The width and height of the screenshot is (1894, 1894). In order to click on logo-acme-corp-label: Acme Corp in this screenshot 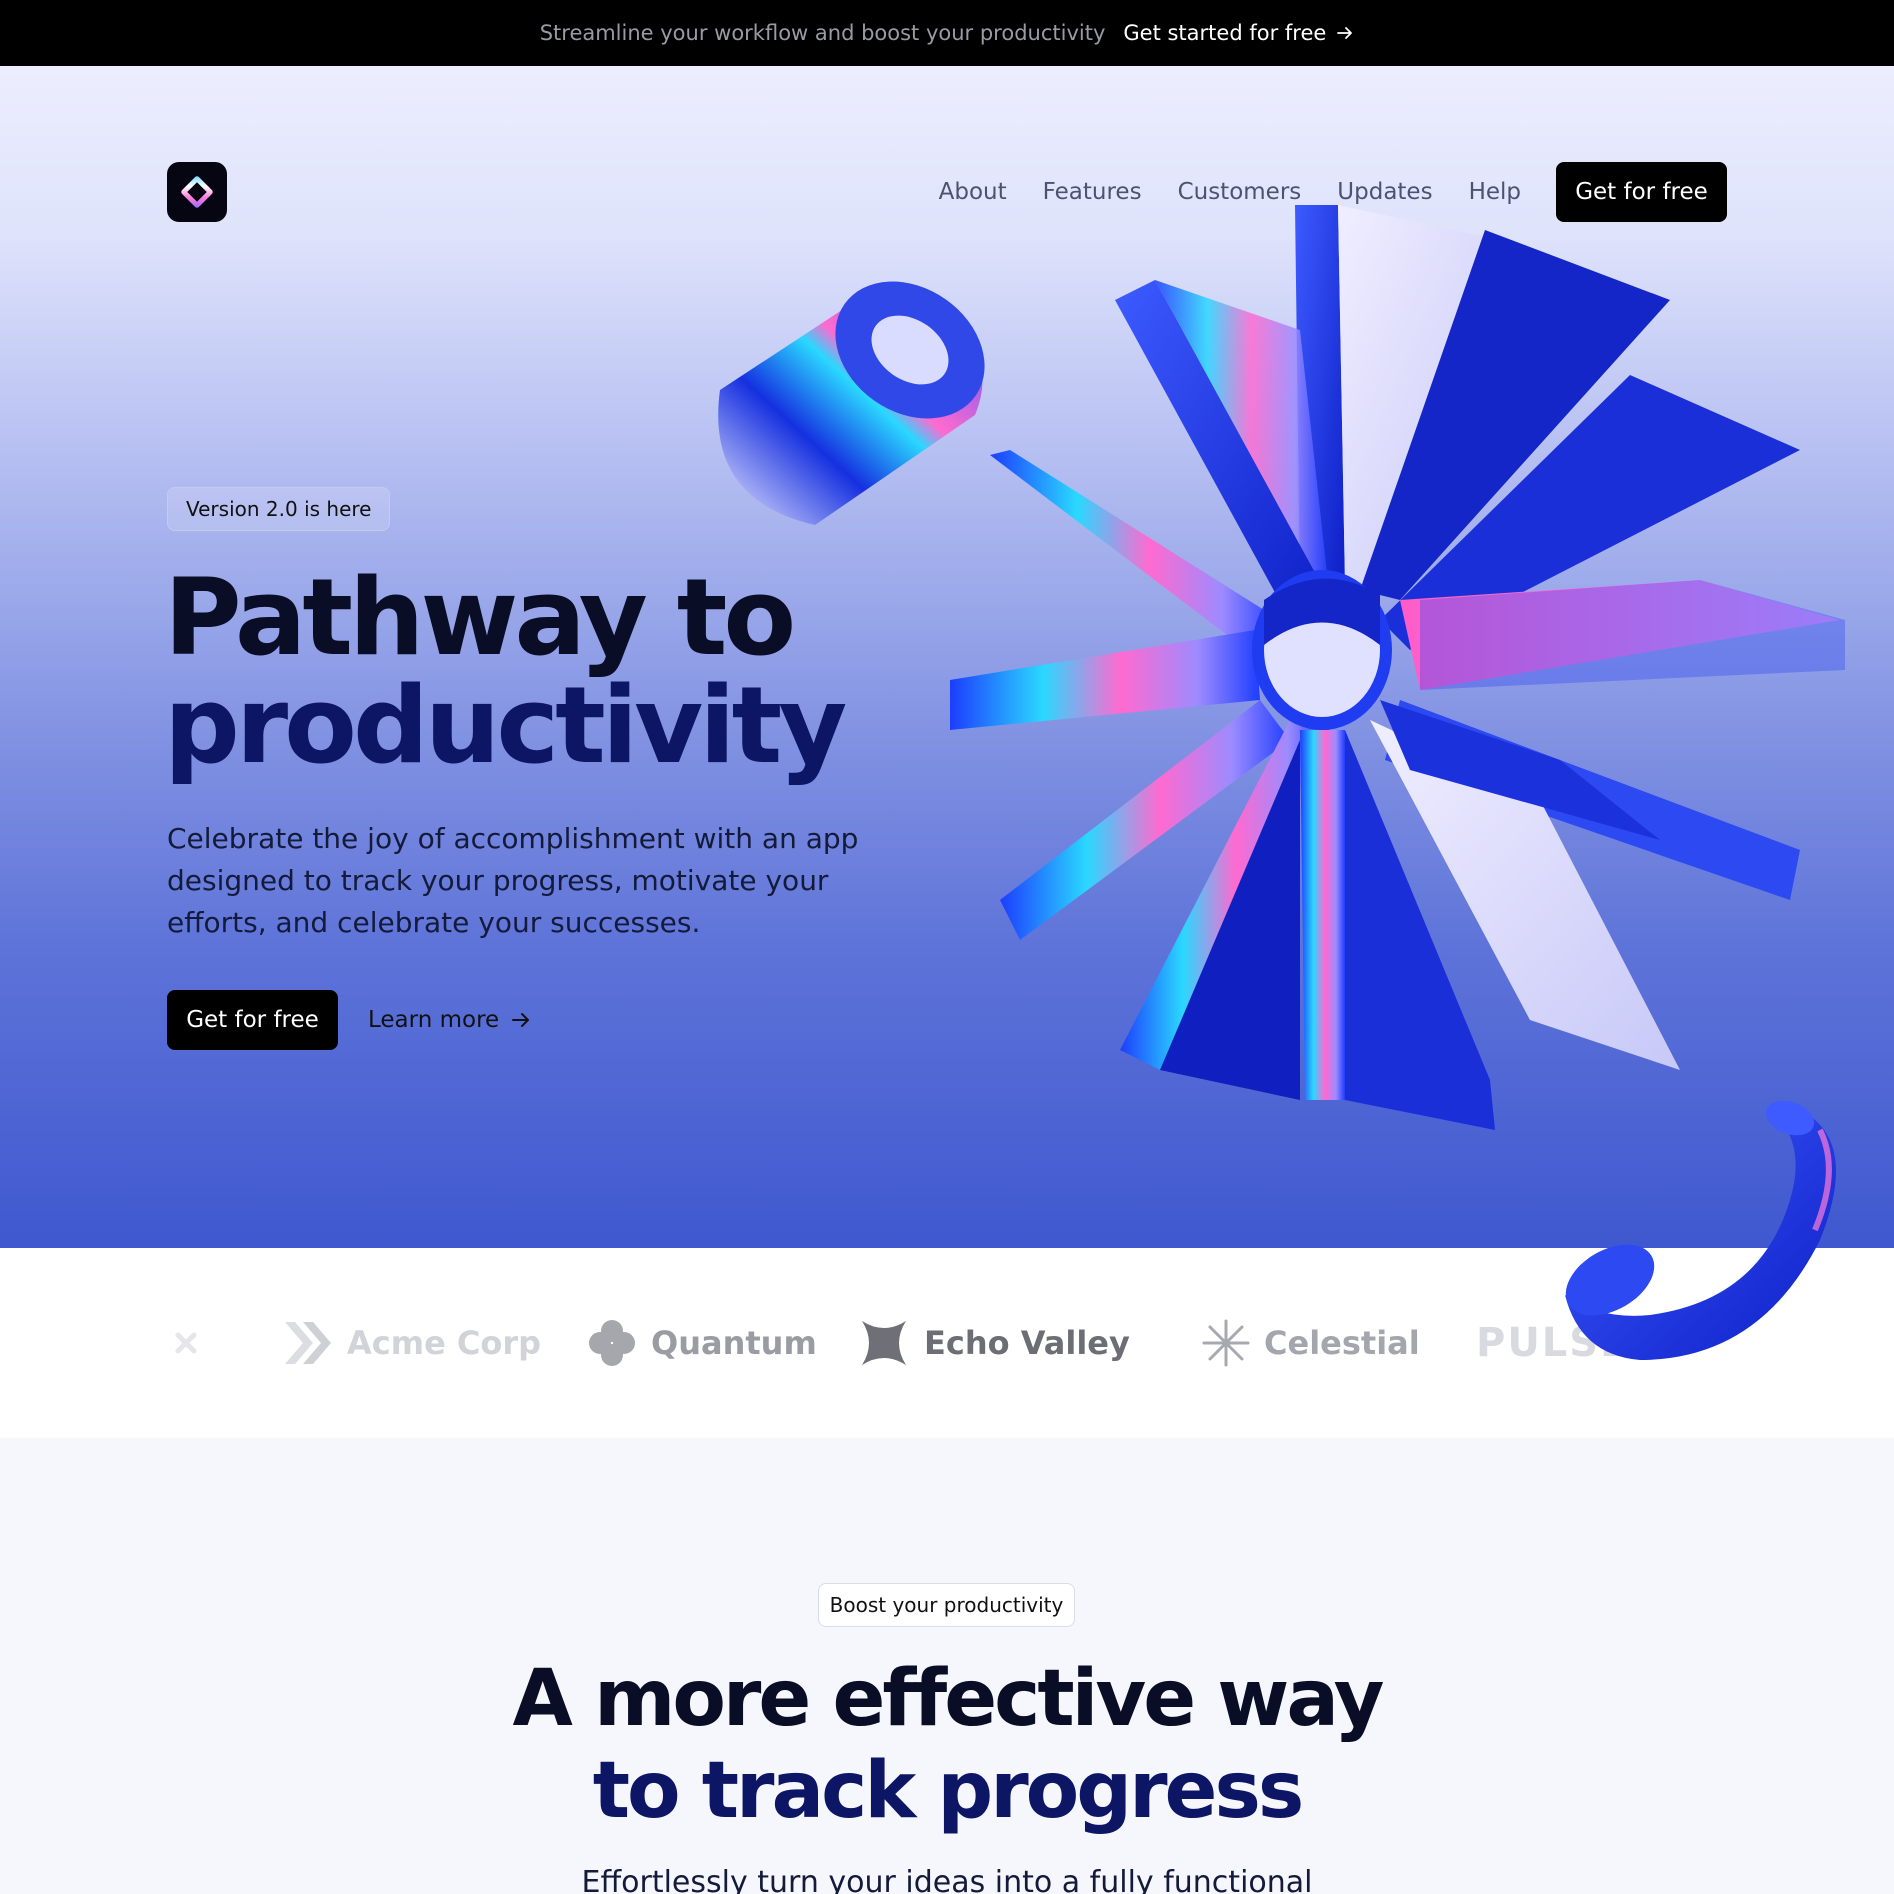, I will do `click(444, 1343)`.